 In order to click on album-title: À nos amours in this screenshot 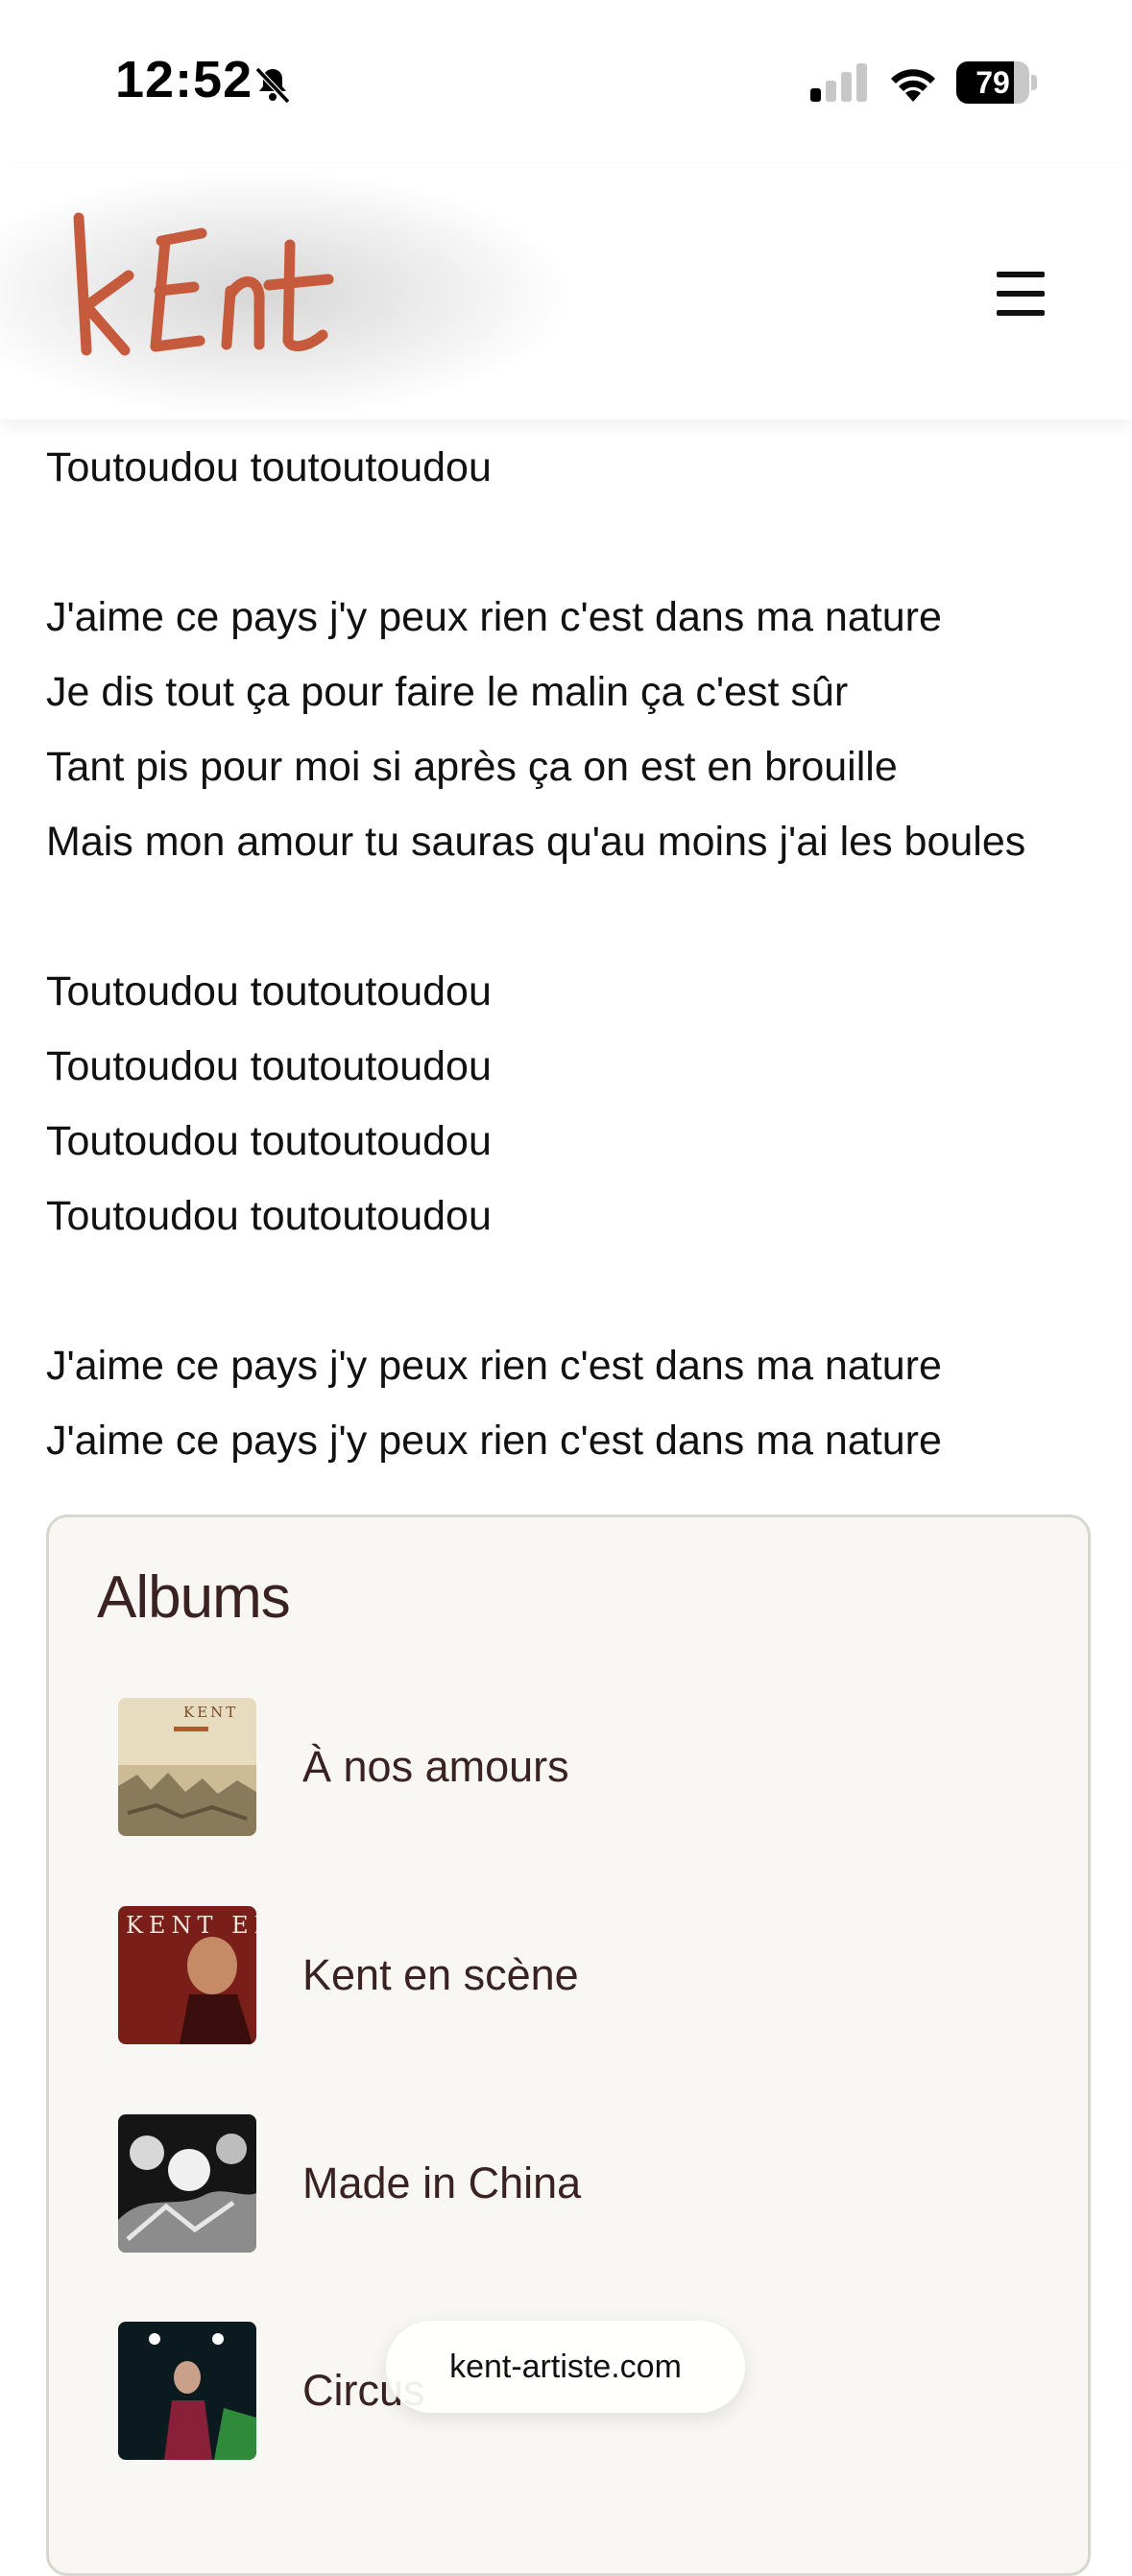, I will do `click(435, 1766)`.